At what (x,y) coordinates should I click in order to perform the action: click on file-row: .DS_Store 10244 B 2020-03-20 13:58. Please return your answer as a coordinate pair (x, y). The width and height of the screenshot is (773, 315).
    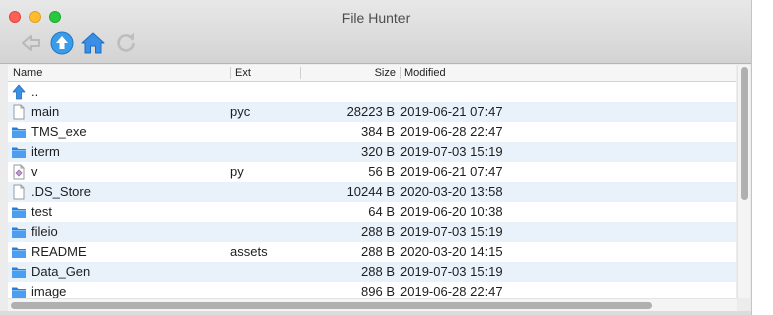
    Looking at the image, I should click on (372, 192).